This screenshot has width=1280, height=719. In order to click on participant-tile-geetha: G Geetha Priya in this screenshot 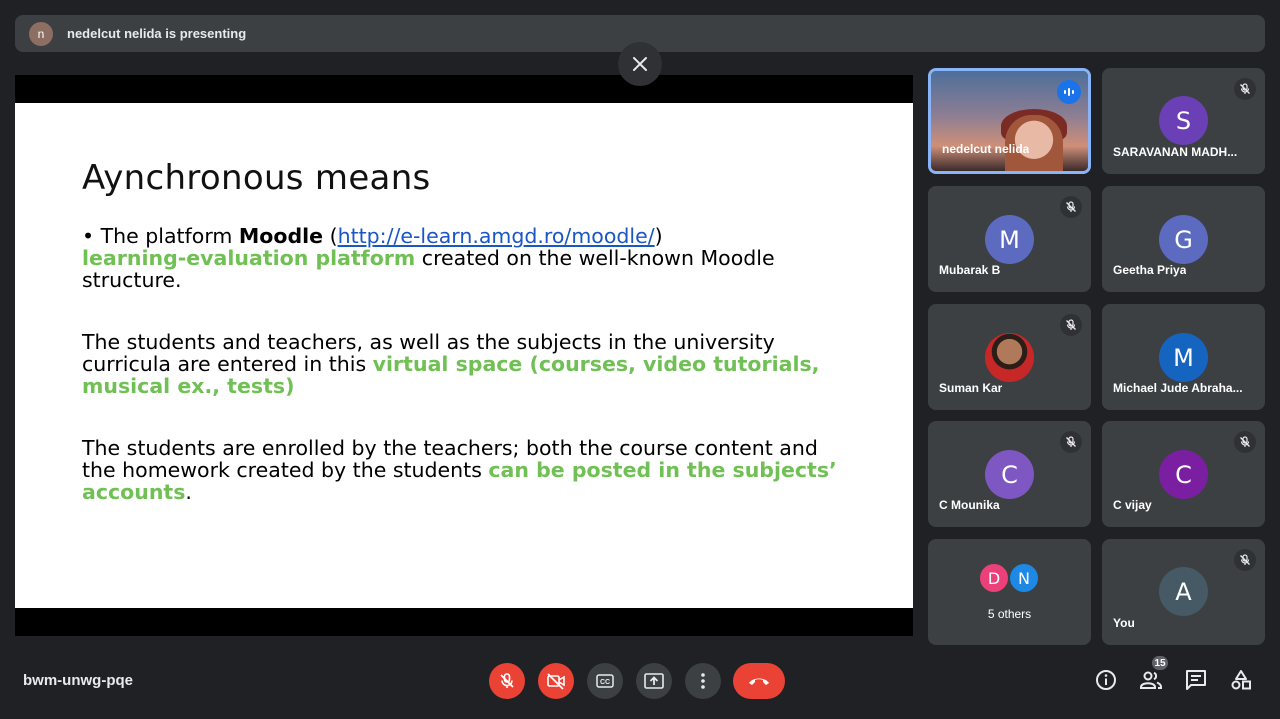, I will do `click(1183, 239)`.